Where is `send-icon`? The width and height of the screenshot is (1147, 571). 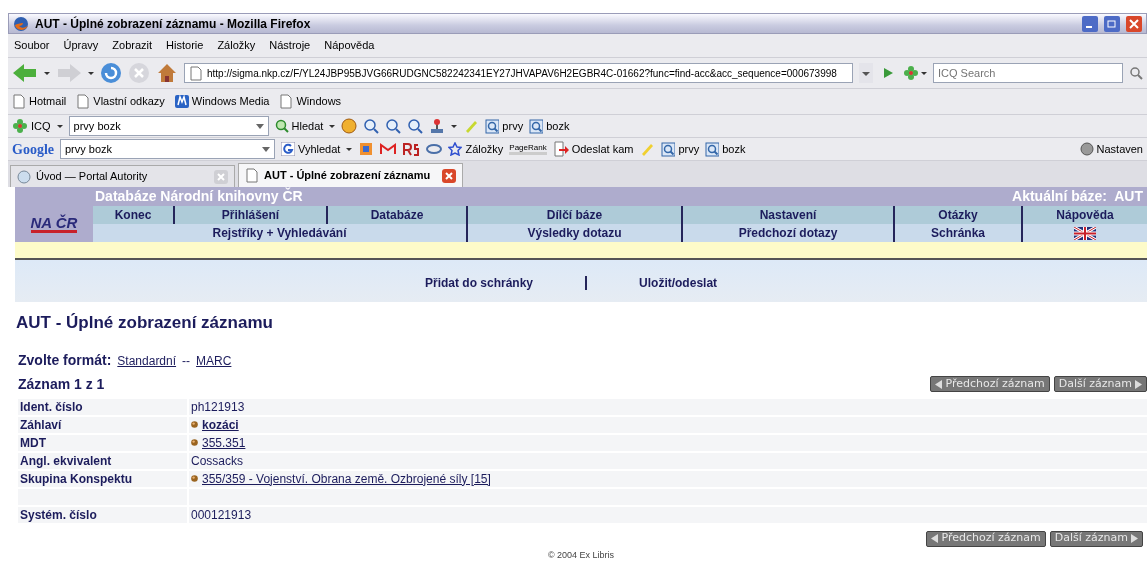
send-icon is located at coordinates (560, 149).